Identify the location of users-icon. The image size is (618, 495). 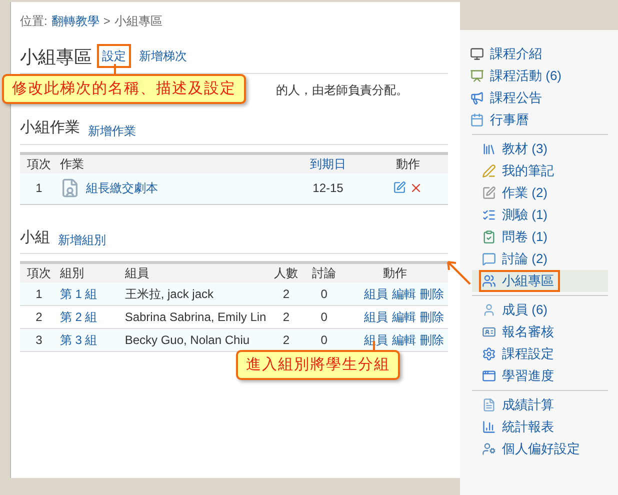
(489, 281).